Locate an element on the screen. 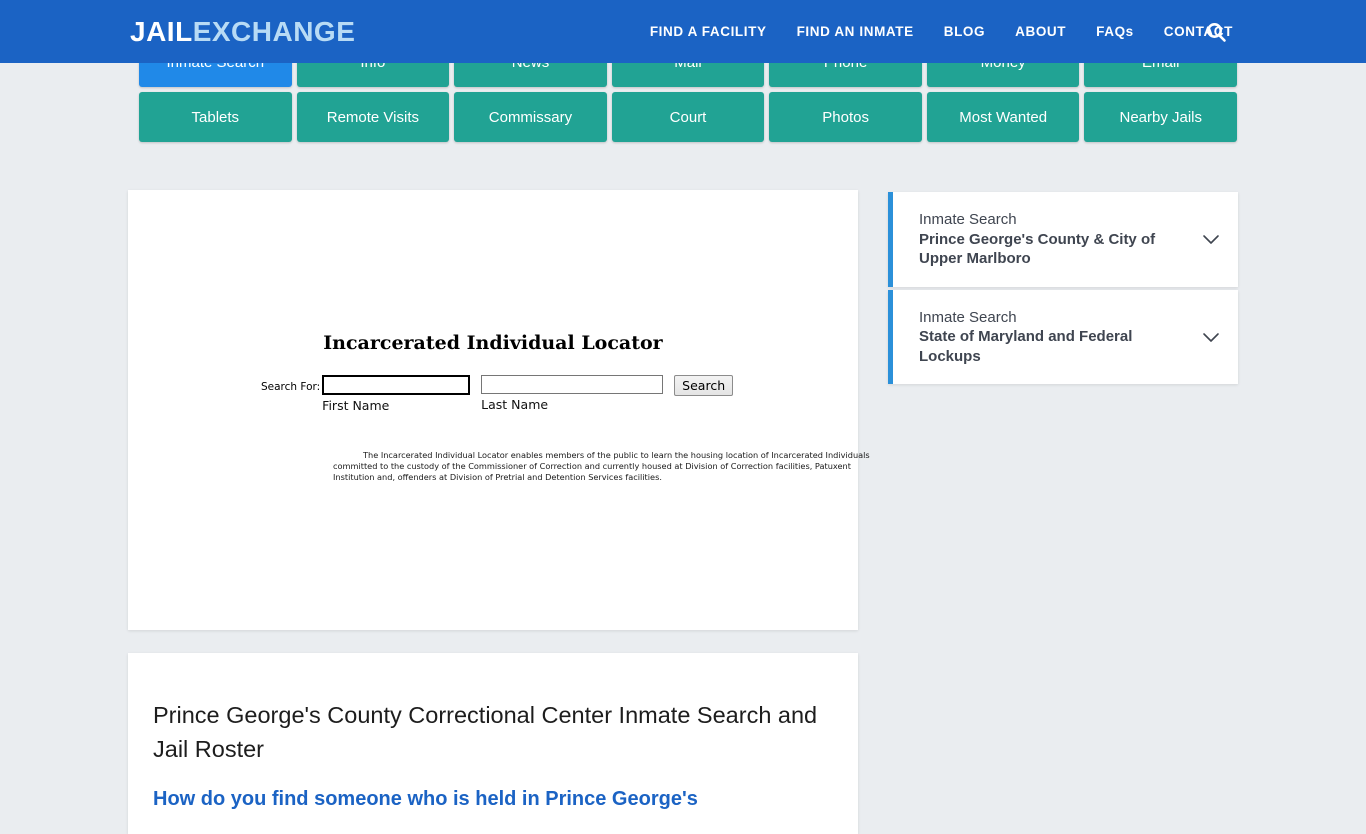 The height and width of the screenshot is (834, 1366). tab-remote-visits: Remote Visits is located at coordinates (373, 117).